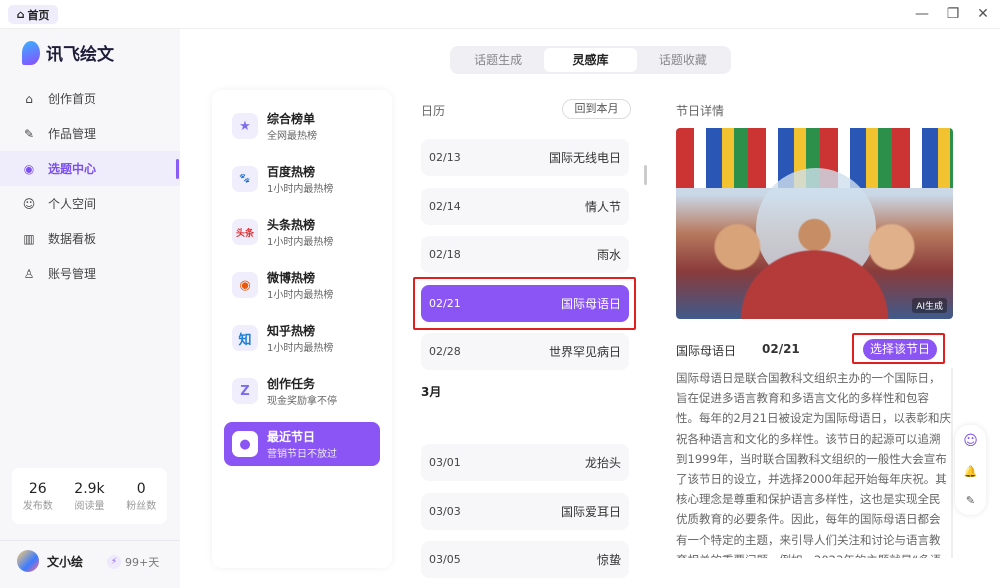 This screenshot has height=588, width=1000. What do you see at coordinates (525, 206) in the screenshot?
I see `calendar-row: 02/14 情人节` at bounding box center [525, 206].